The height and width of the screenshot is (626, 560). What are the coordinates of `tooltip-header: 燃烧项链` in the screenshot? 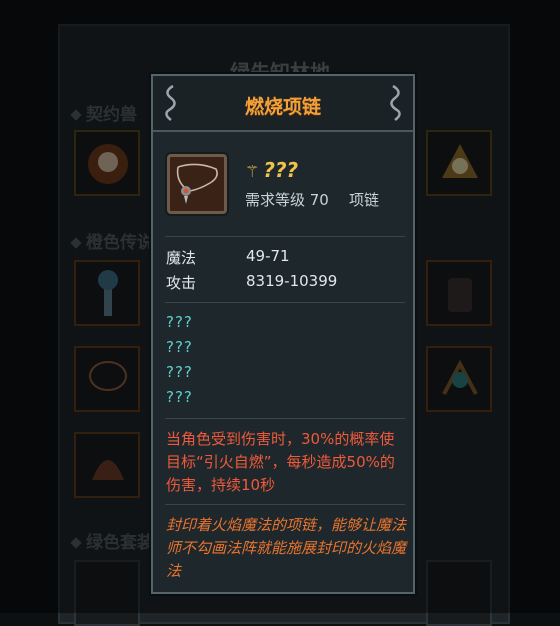 It's located at (283, 104).